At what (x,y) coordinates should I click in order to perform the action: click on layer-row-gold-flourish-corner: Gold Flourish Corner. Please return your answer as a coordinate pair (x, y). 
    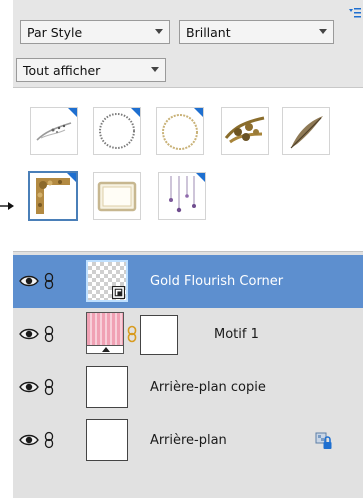
    Looking at the image, I should click on (188, 281).